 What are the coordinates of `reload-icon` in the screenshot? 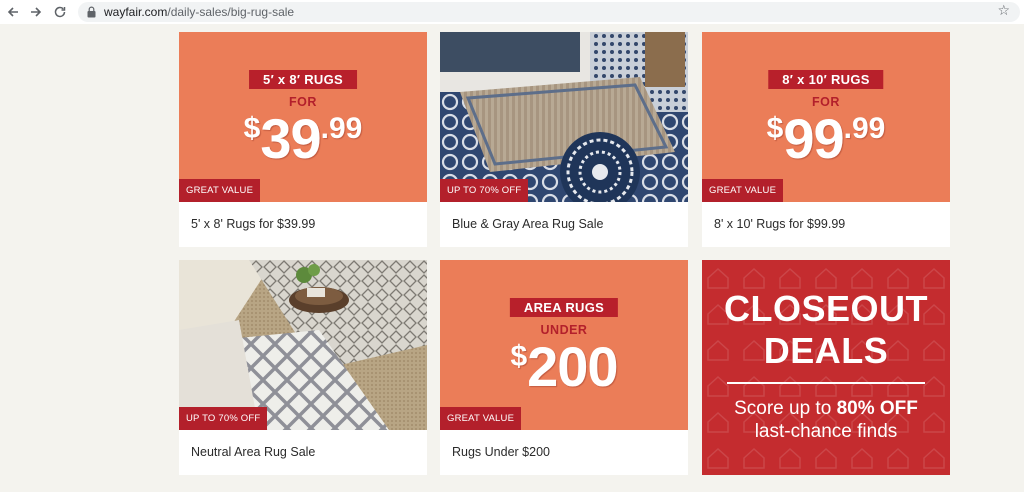 It's located at (60, 12).